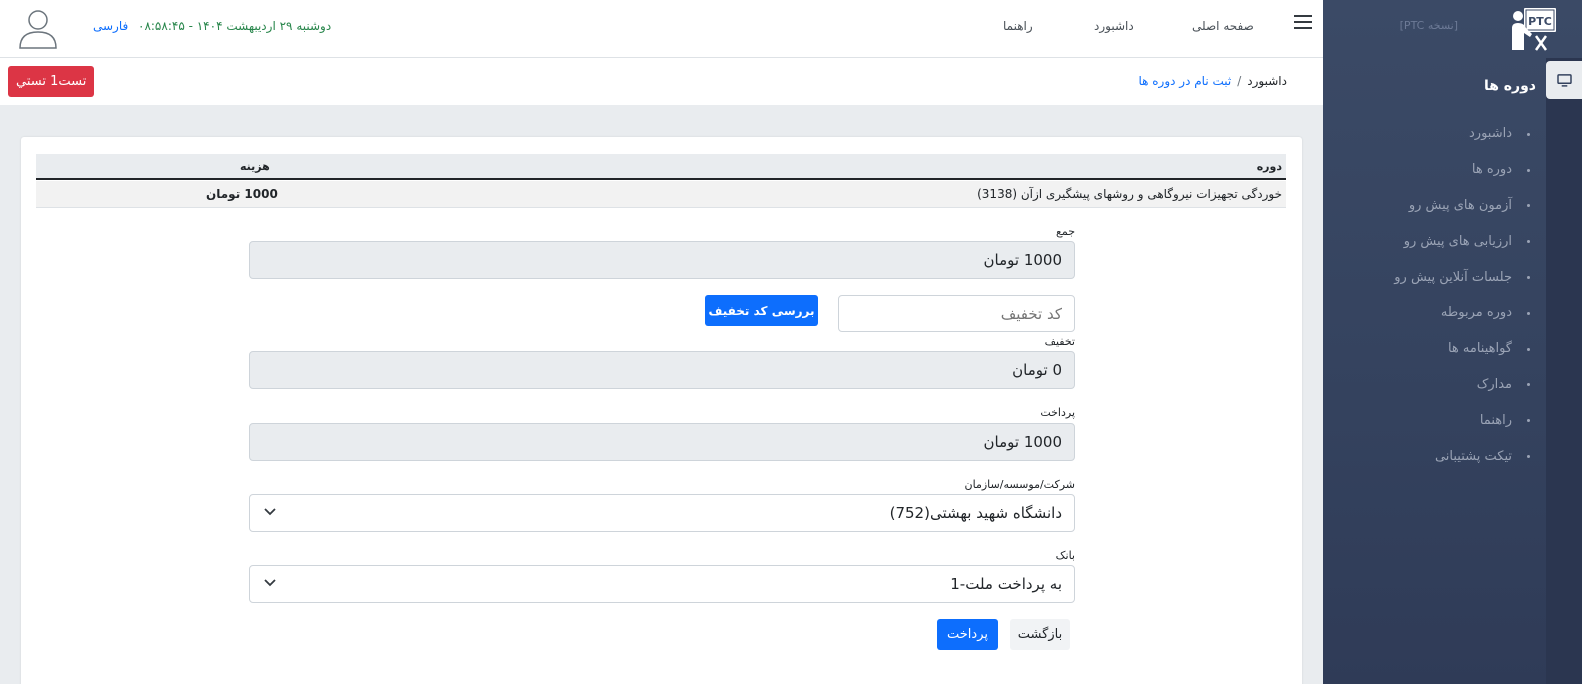  What do you see at coordinates (662, 584) in the screenshot?
I see `bank-select: به پرداخت ملت-1` at bounding box center [662, 584].